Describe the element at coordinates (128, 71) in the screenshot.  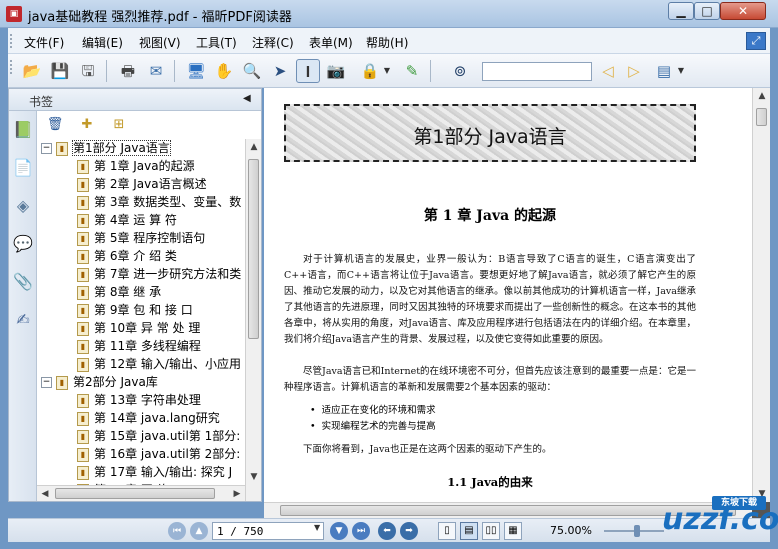
I see `print-icon: 🖶` at that location.